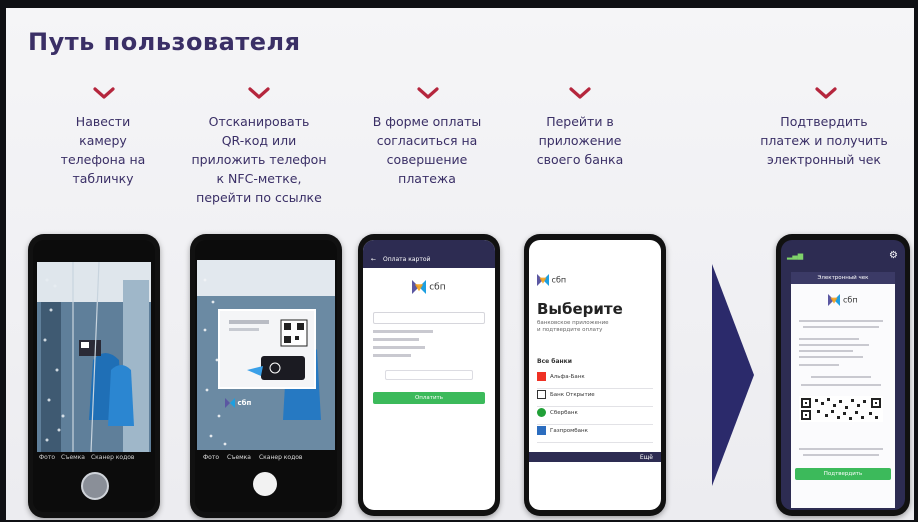 This screenshot has height=522, width=918. I want to click on receipt-qr-code, so click(841, 409).